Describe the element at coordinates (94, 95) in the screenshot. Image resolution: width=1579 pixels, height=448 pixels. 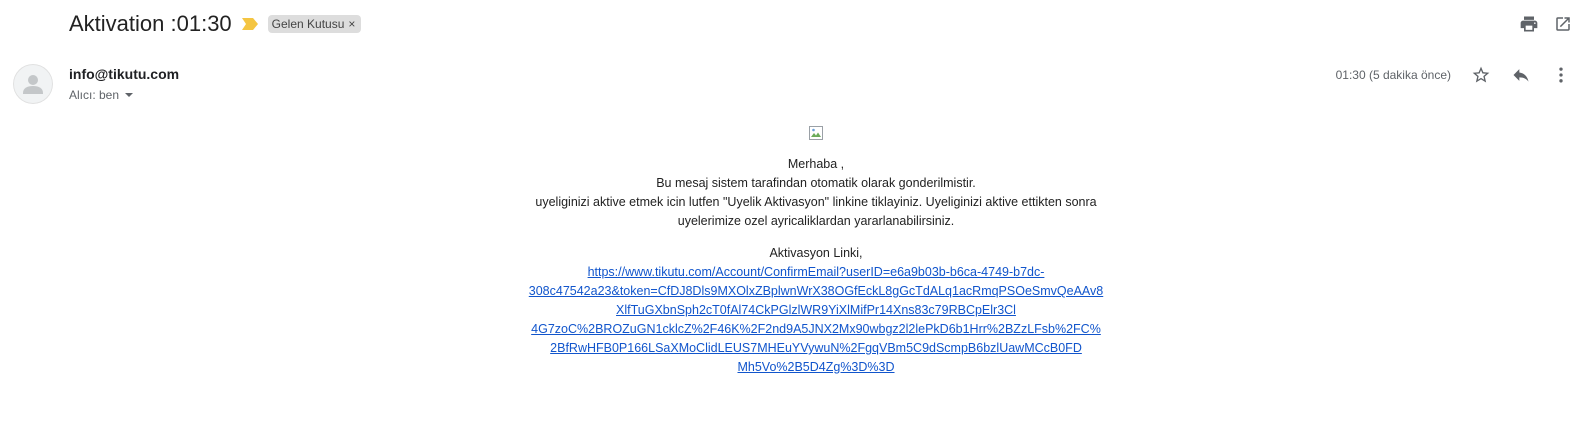
I see `recipient-label: Alıcı: ben` at that location.